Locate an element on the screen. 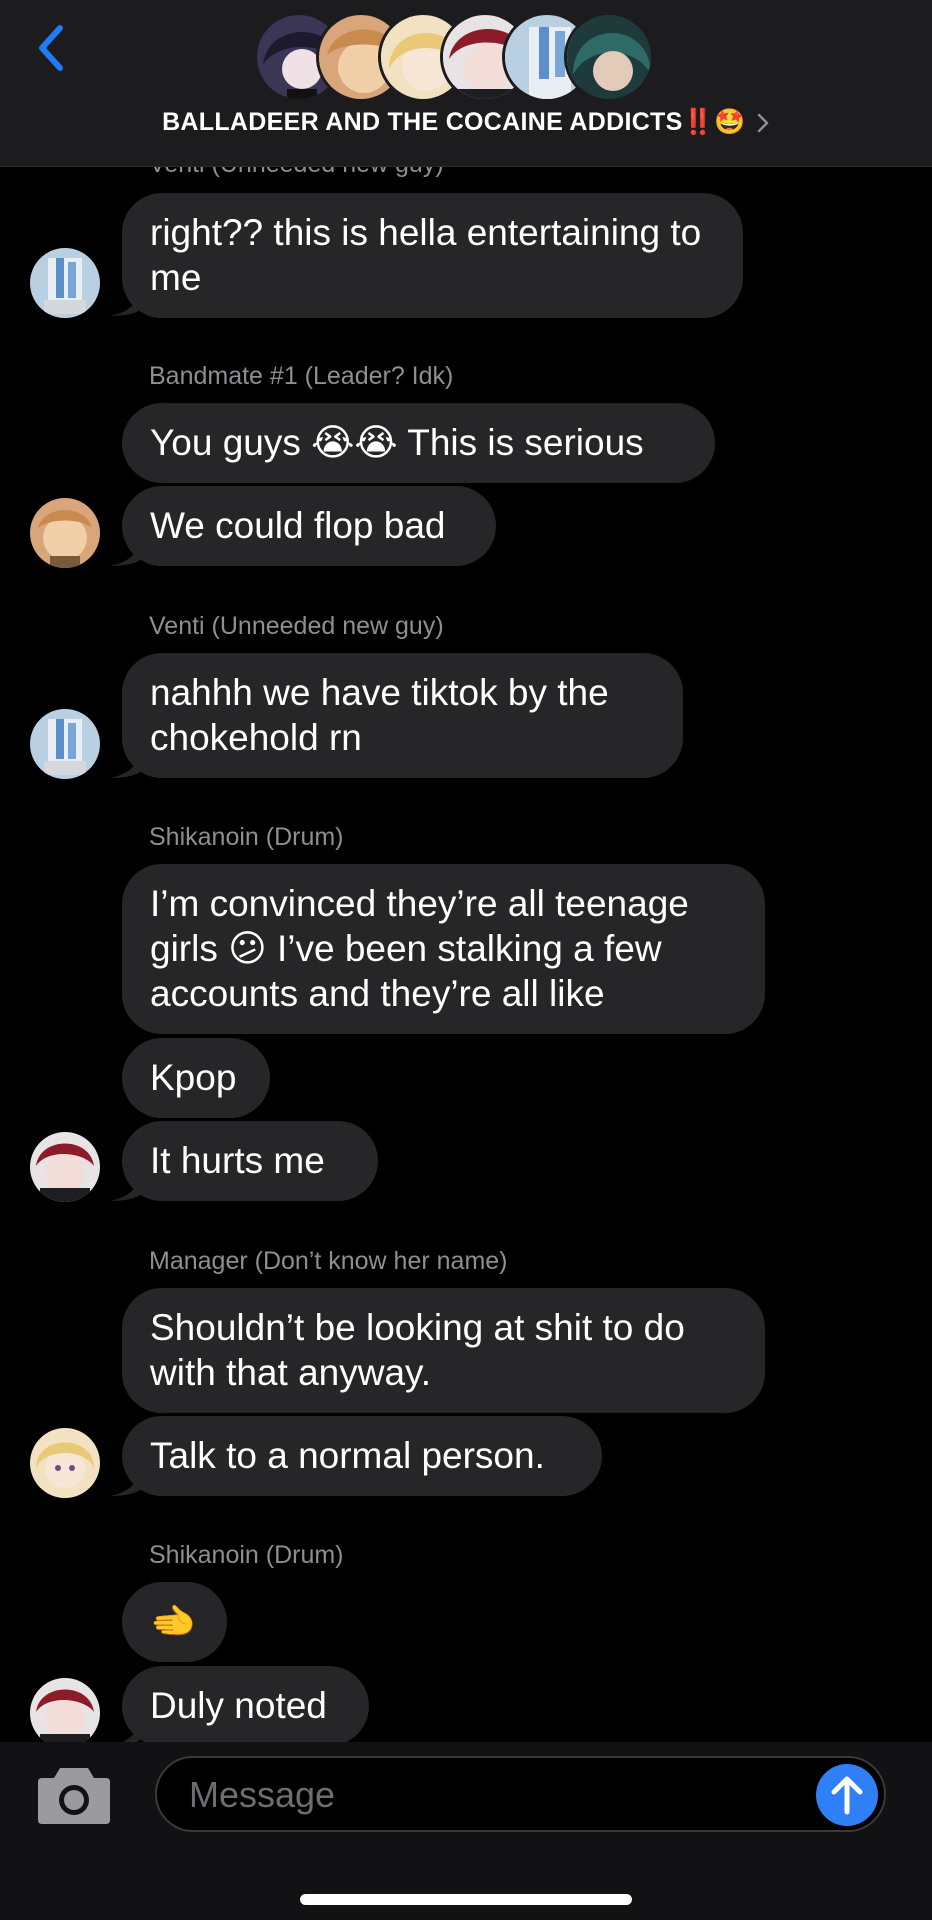 The height and width of the screenshot is (1920, 932). camera-icon is located at coordinates (74, 1796).